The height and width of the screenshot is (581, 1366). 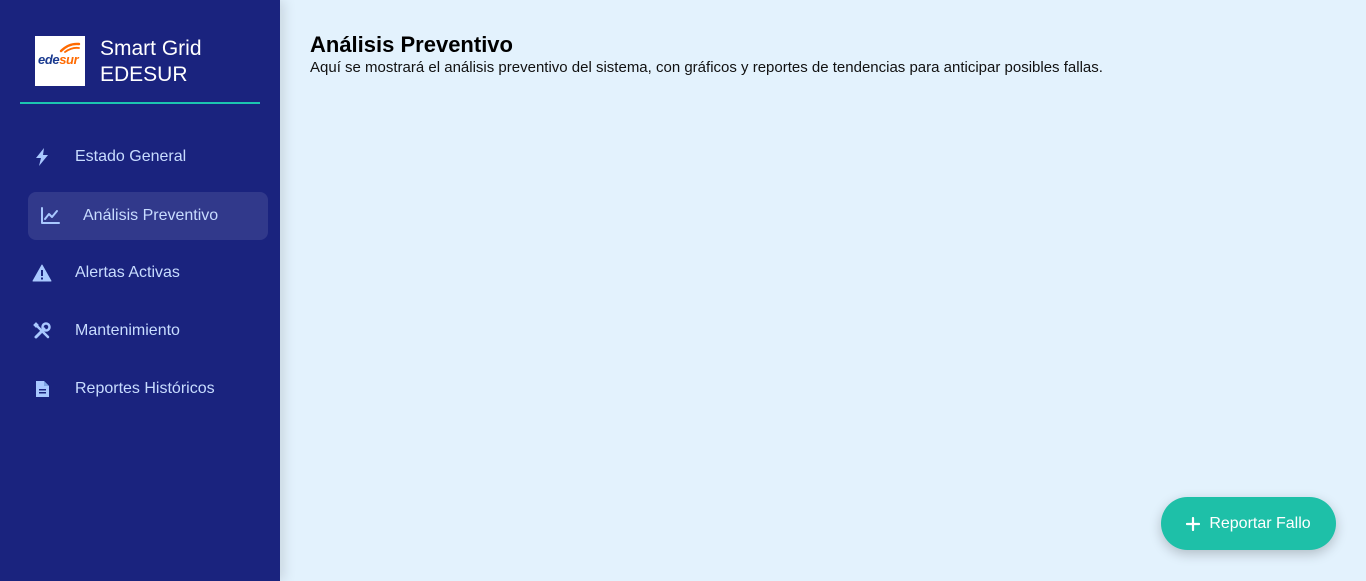 I want to click on report-fault-button: Reportar Fallo, so click(x=1248, y=523).